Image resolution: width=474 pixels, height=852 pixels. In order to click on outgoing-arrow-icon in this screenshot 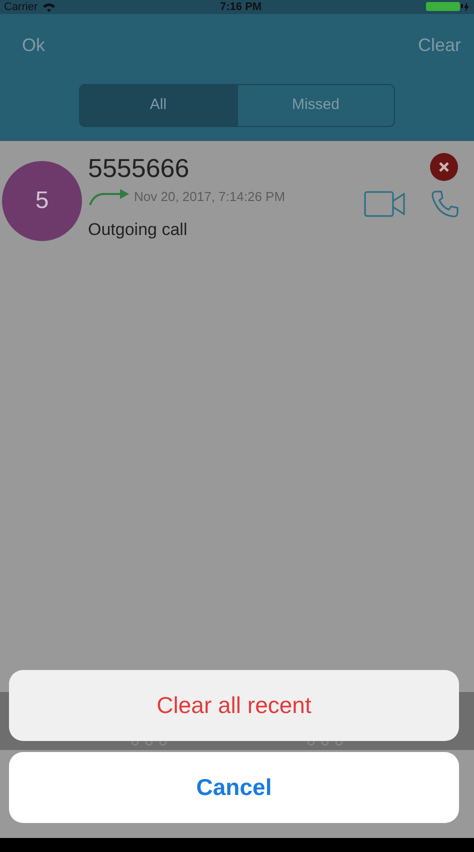, I will do `click(109, 197)`.